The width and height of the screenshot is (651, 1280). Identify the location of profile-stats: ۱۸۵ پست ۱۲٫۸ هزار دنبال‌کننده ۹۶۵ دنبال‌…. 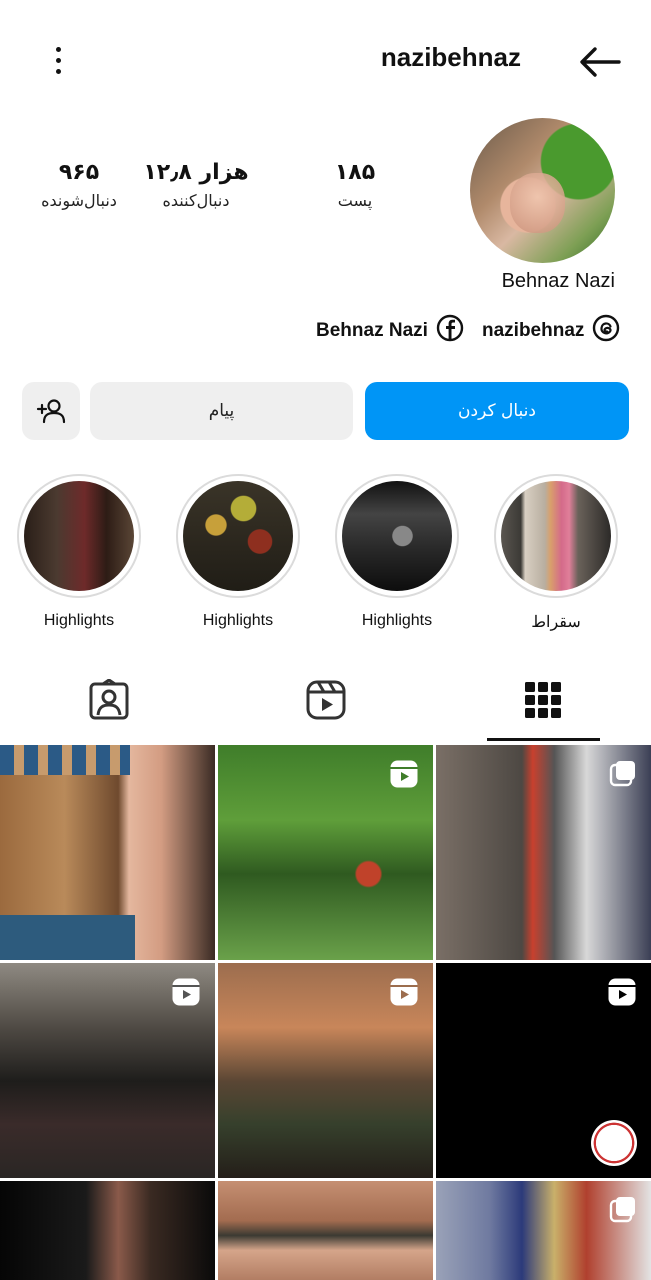
(230, 195).